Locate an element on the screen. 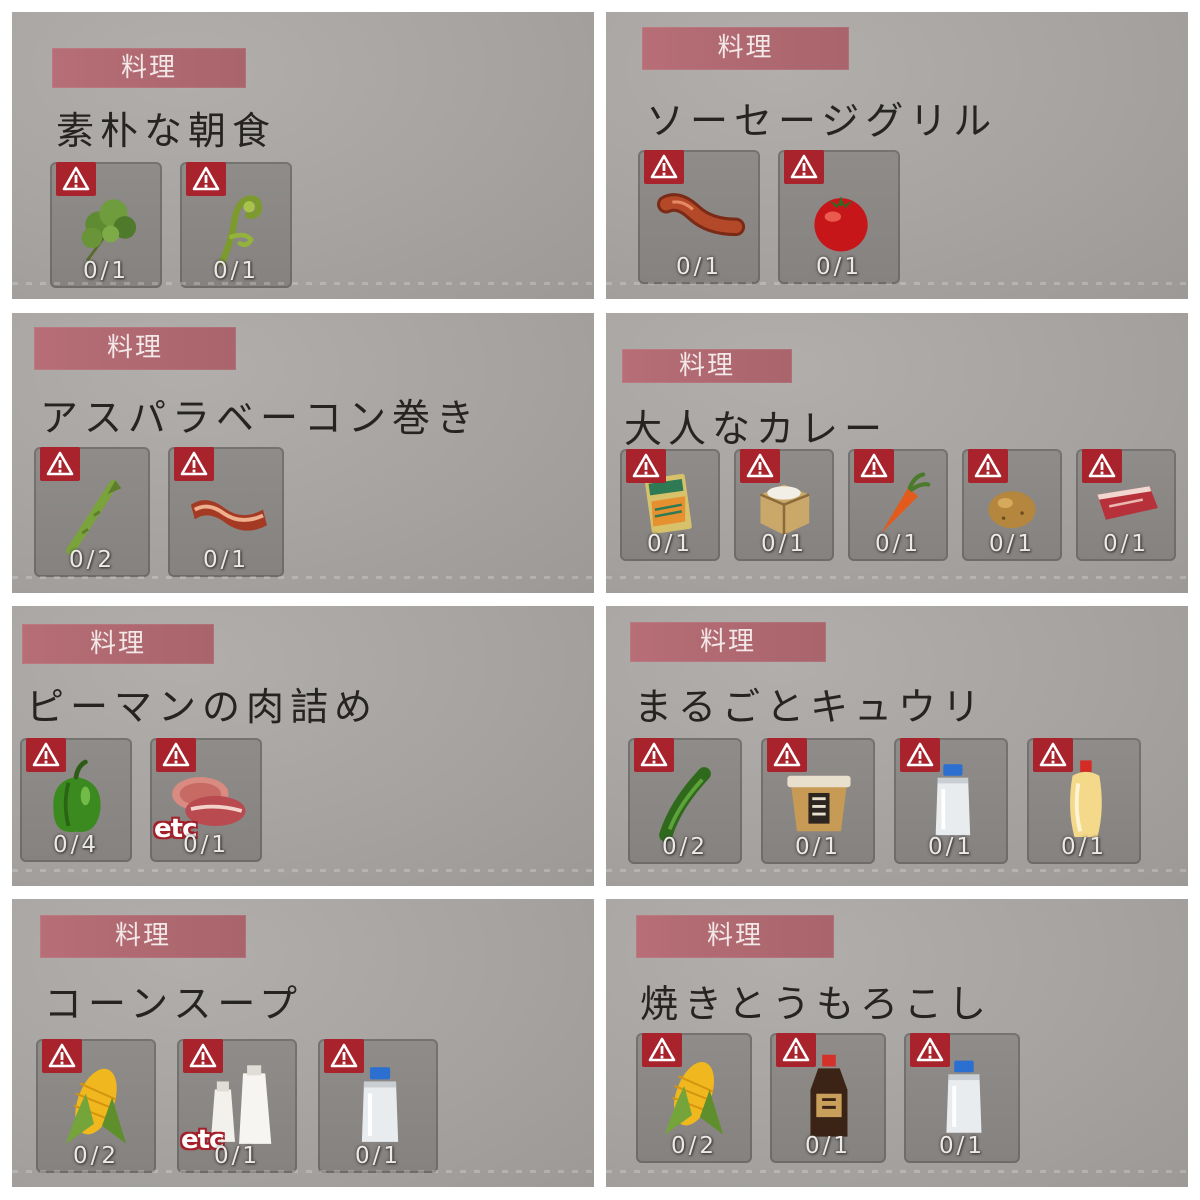 The height and width of the screenshot is (1200, 1200). recipe-title: アスパラベーコン巻き is located at coordinates (260, 418).